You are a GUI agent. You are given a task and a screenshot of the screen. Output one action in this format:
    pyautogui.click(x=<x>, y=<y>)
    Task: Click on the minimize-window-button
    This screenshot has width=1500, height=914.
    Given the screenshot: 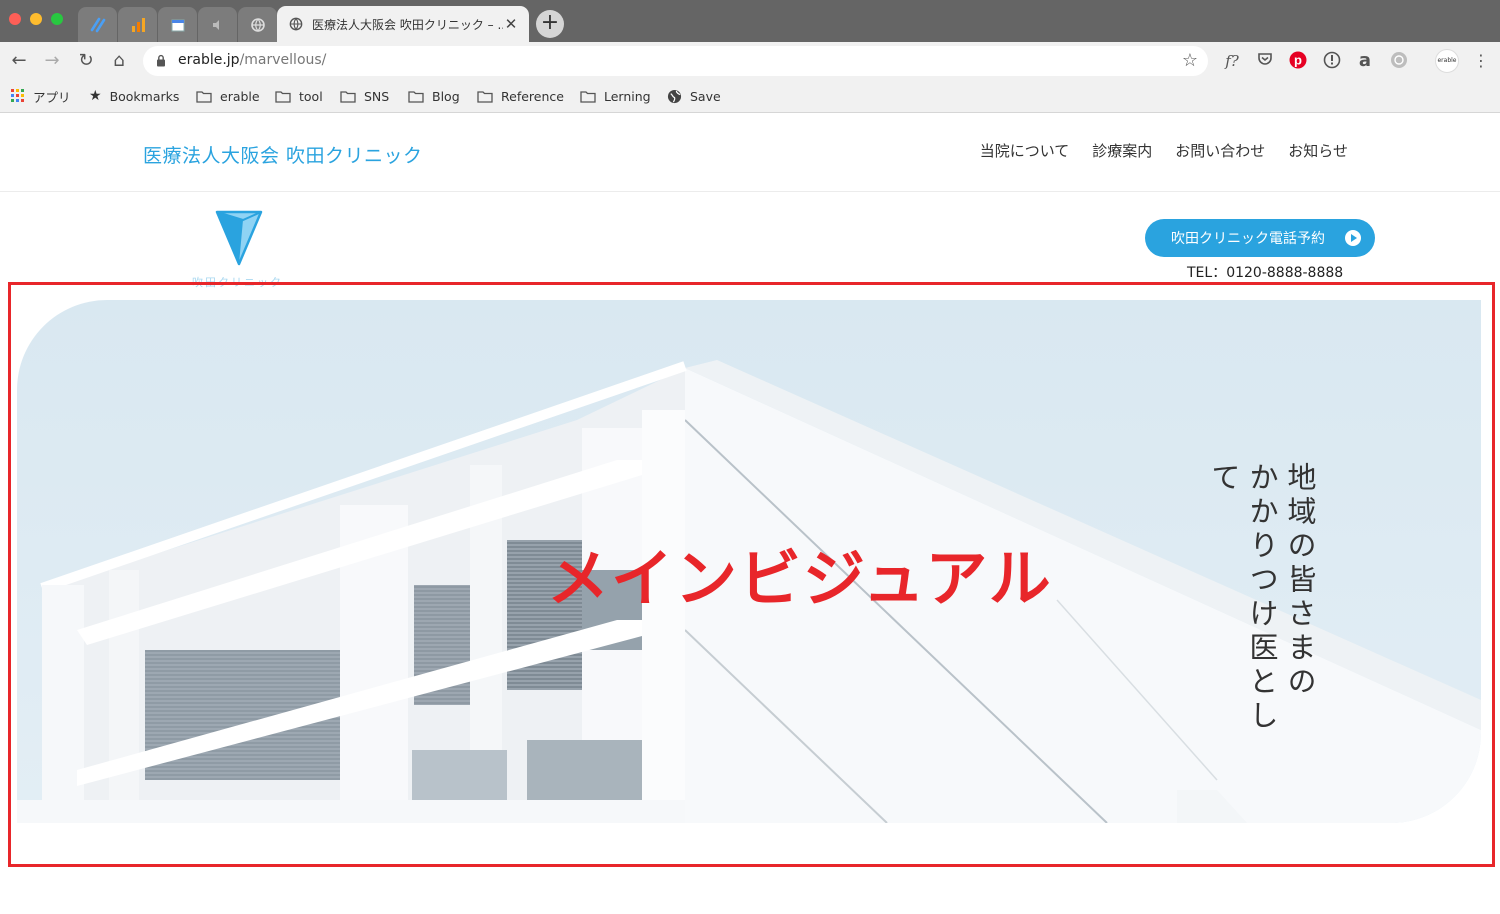 What is the action you would take?
    pyautogui.click(x=36, y=19)
    